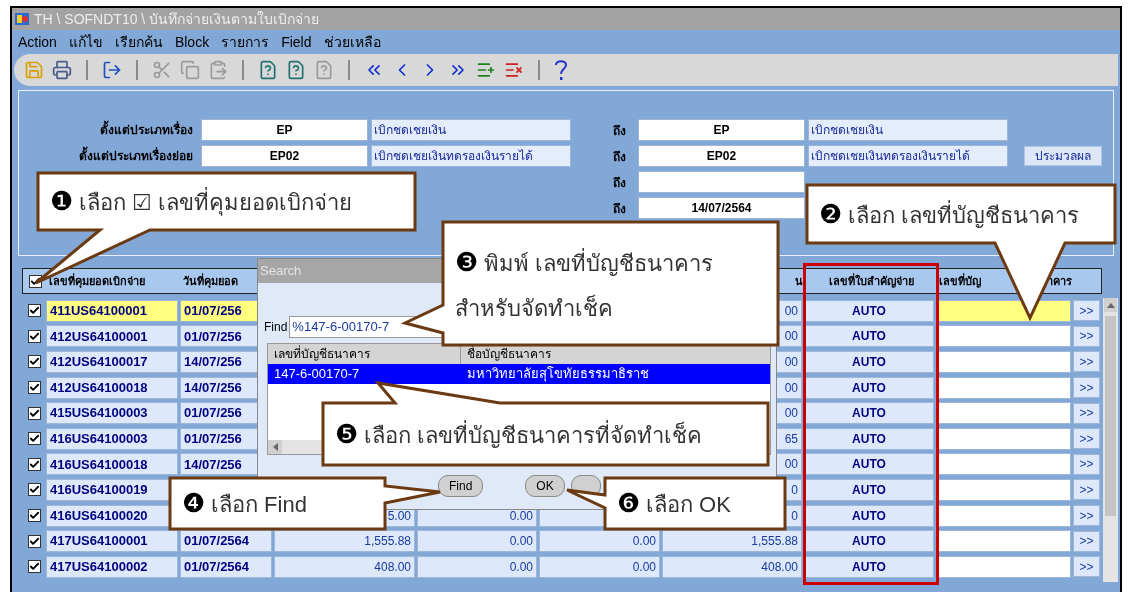 Image resolution: width=1132 pixels, height=592 pixels. Describe the element at coordinates (871, 281) in the screenshot. I see `column-header: เลขที่ใบสำคัญจ่าย` at that location.